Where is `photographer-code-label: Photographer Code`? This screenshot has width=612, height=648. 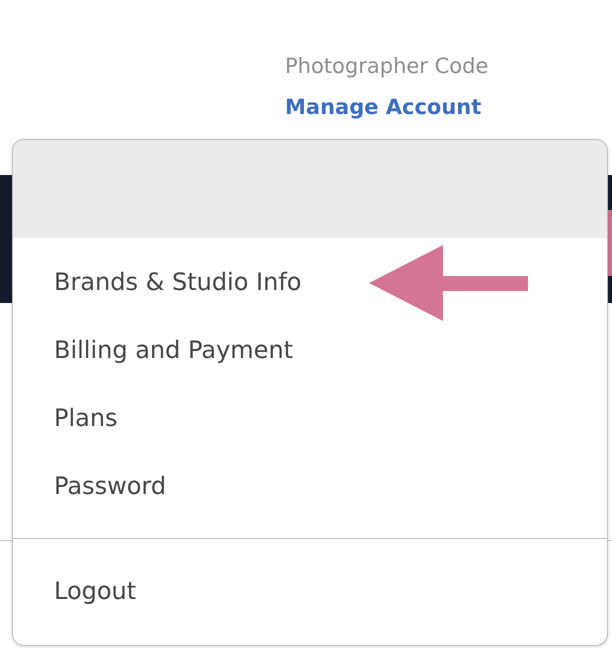 photographer-code-label: Photographer Code is located at coordinates (386, 66).